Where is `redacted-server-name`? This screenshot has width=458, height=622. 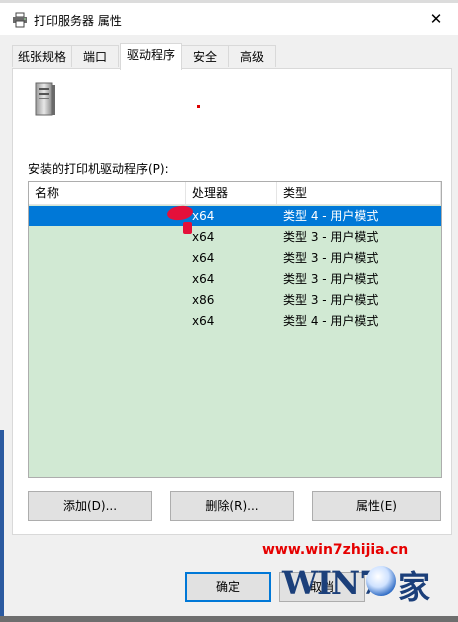
redacted-server-name is located at coordinates (152, 99).